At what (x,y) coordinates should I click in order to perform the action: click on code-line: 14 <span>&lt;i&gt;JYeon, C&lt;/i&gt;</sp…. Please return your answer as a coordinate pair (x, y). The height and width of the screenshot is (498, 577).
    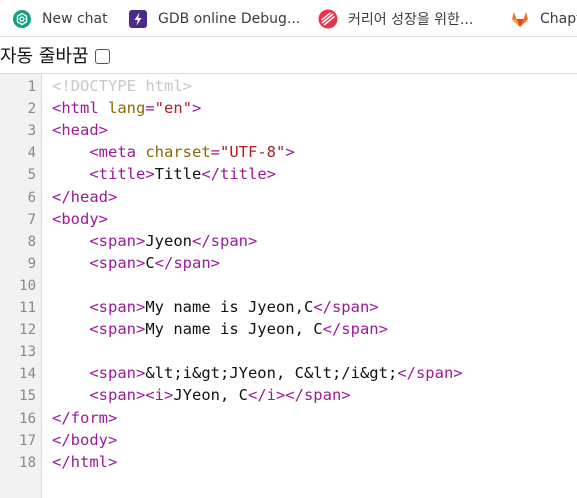
    Looking at the image, I should click on (288, 373).